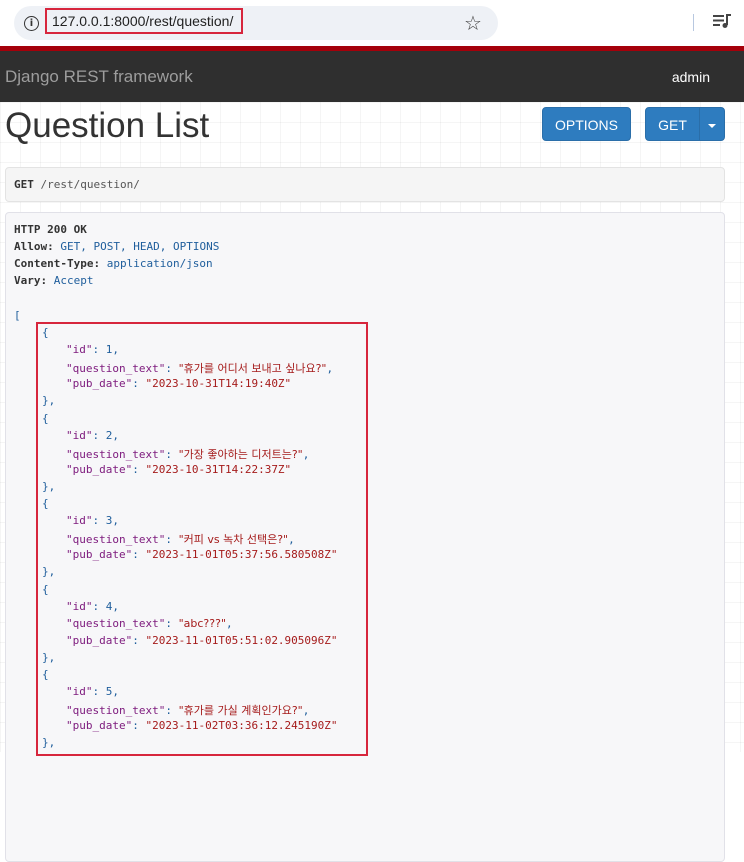  Describe the element at coordinates (218, 384) in the screenshot. I see `item-pub-date: "2023-10-31T14:19:40Z"` at that location.